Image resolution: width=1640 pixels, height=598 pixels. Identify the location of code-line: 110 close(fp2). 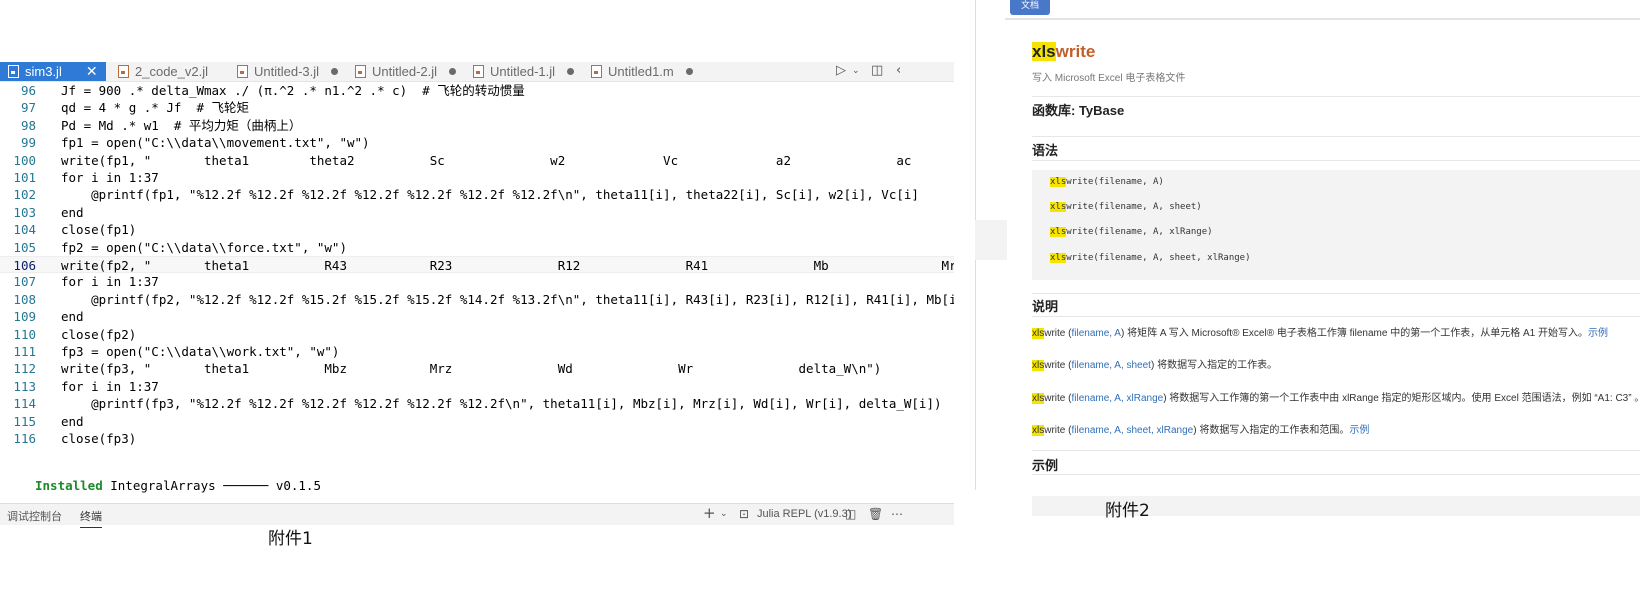
(477, 334).